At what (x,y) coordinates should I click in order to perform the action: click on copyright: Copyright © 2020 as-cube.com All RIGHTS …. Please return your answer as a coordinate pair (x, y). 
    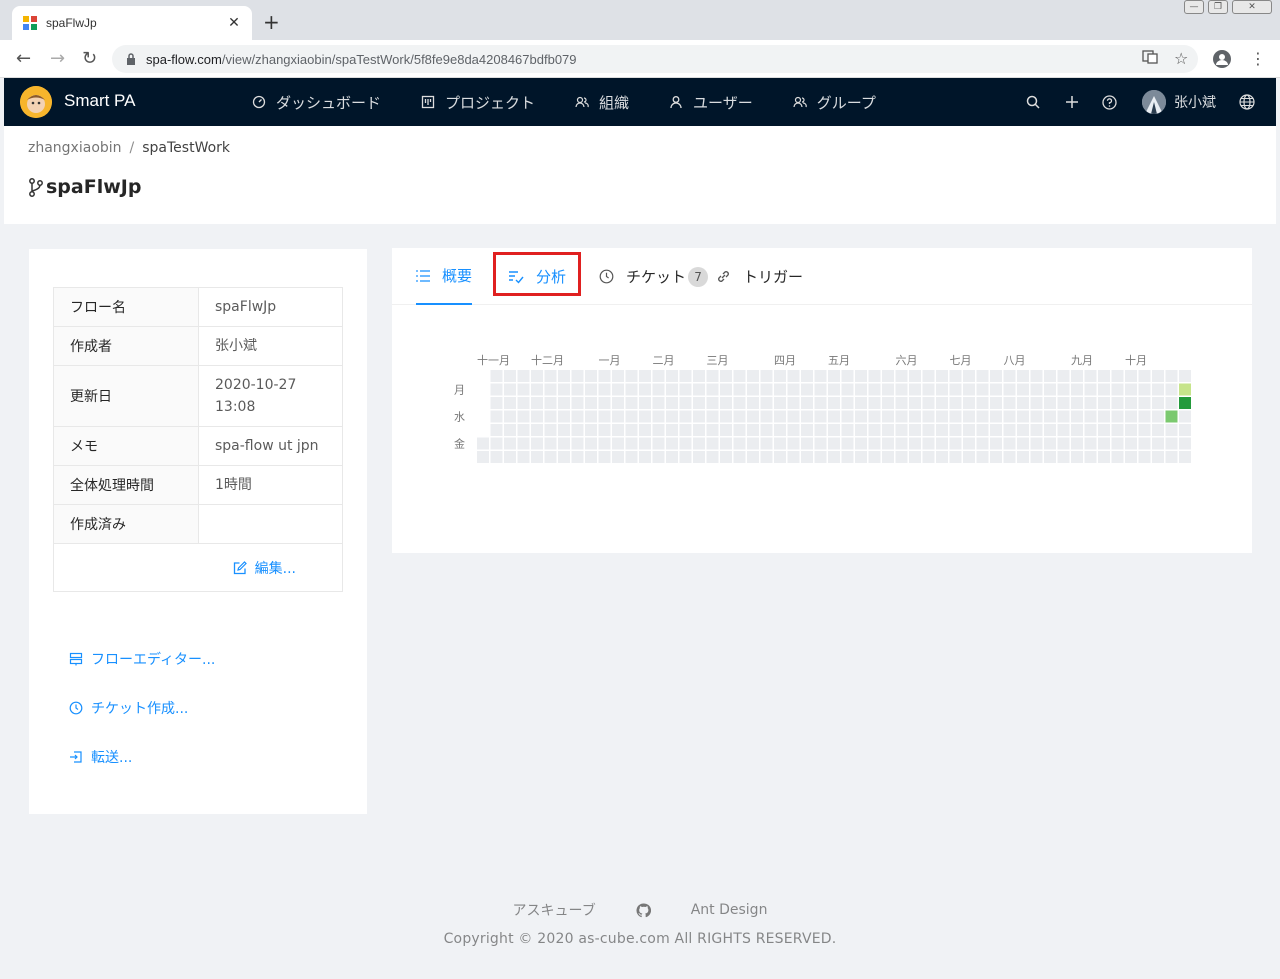
    Looking at the image, I should click on (640, 939).